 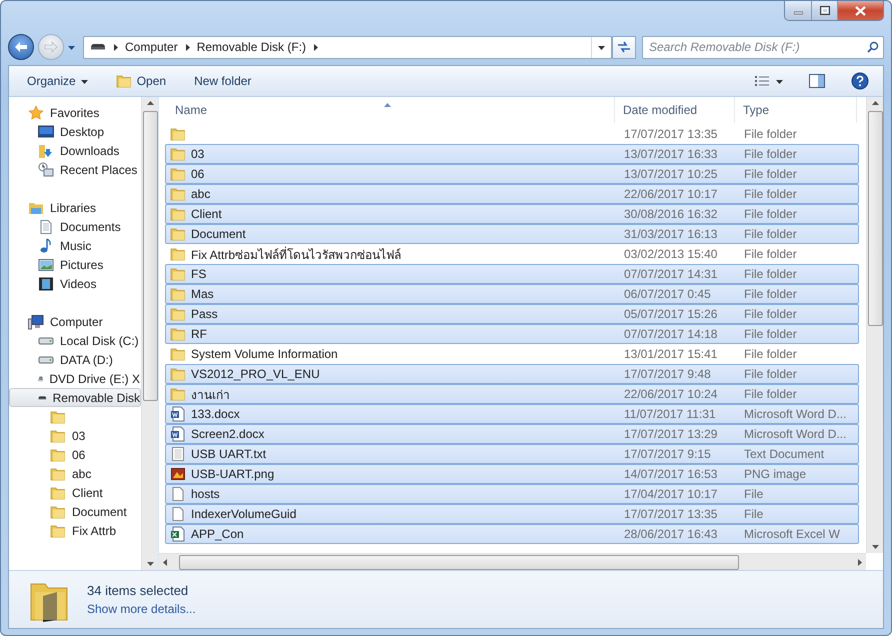 What do you see at coordinates (178, 534) in the screenshot?
I see `spreadsheet-icon` at bounding box center [178, 534].